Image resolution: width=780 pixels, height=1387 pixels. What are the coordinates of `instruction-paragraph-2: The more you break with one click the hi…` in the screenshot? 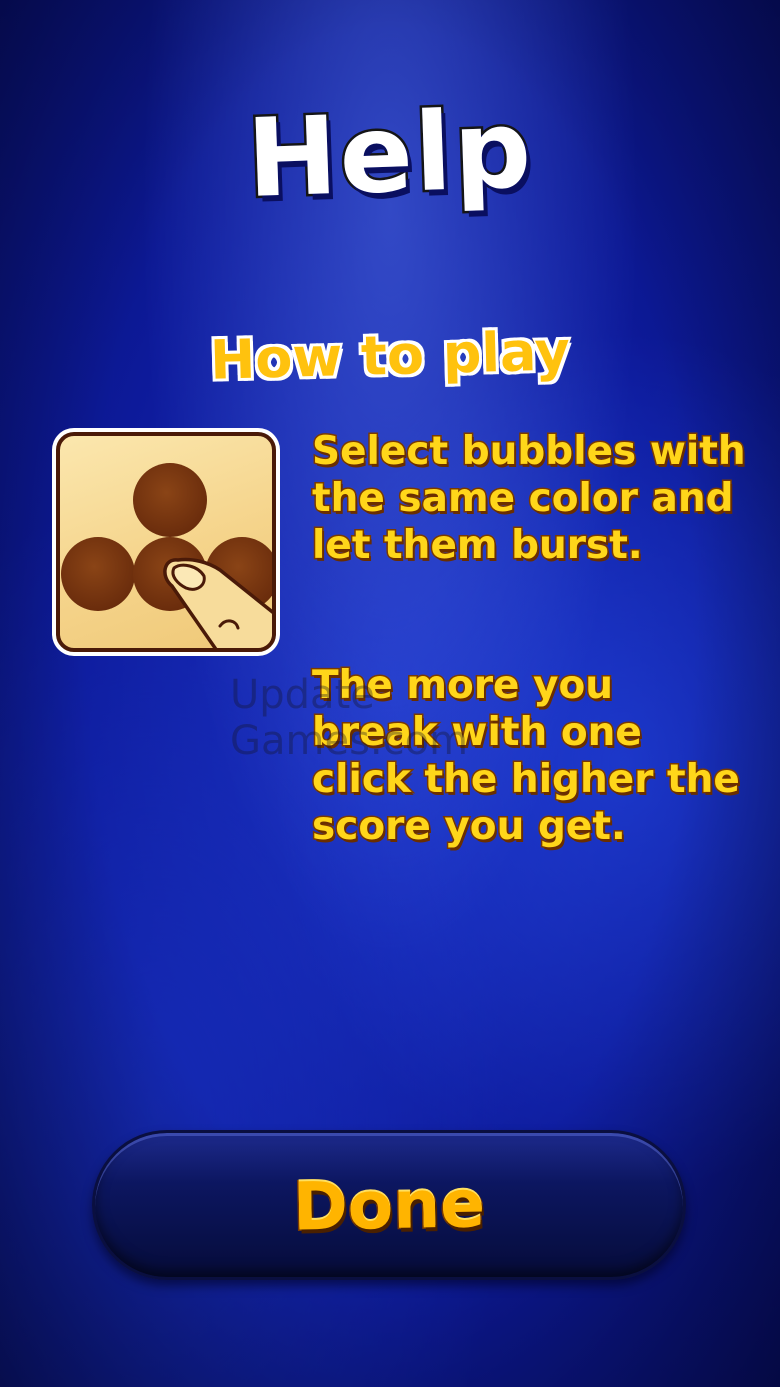 It's located at (526, 756).